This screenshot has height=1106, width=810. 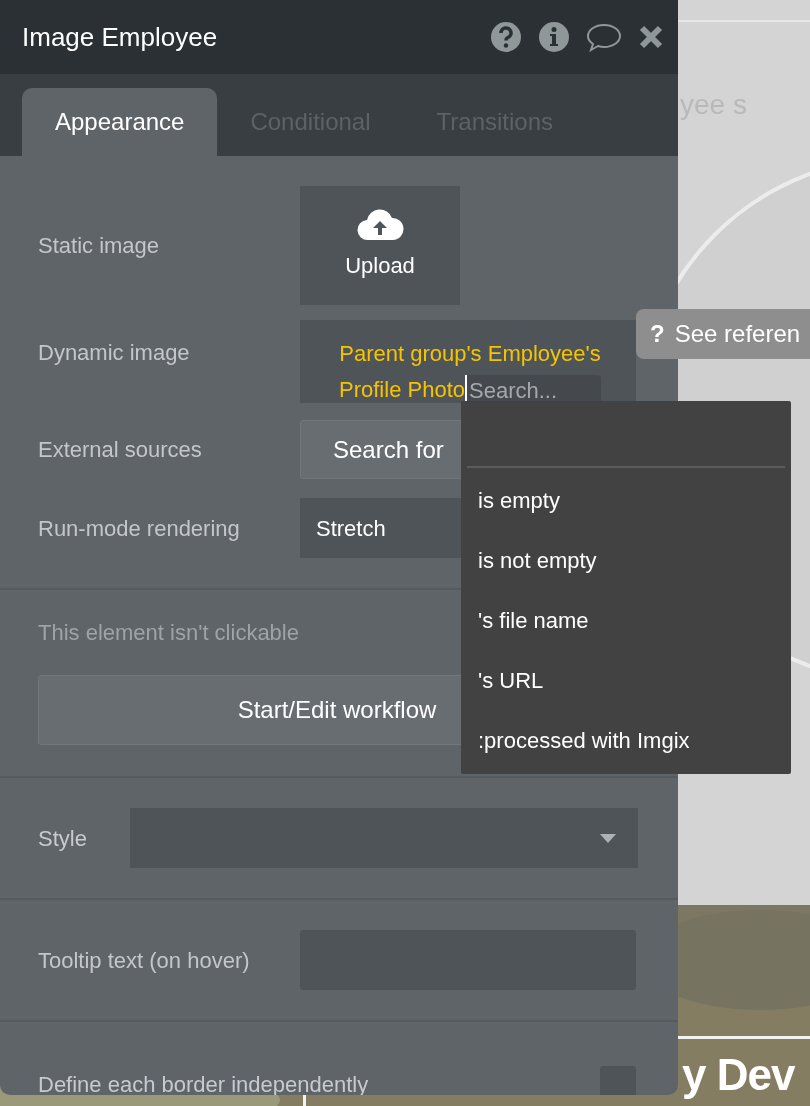 What do you see at coordinates (99, 246) in the screenshot?
I see `field-label: Static image` at bounding box center [99, 246].